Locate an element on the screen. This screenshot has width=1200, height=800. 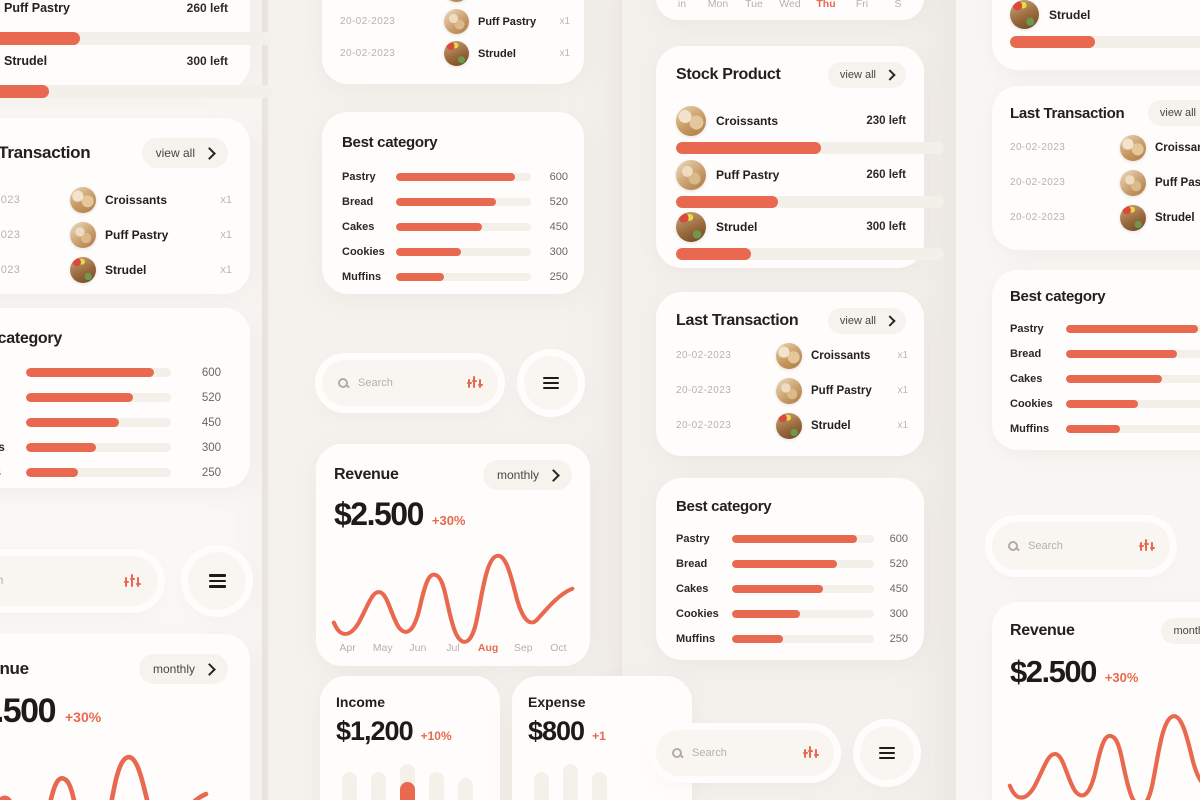
category-row: Muffins 250 is located at coordinates (116, 472).